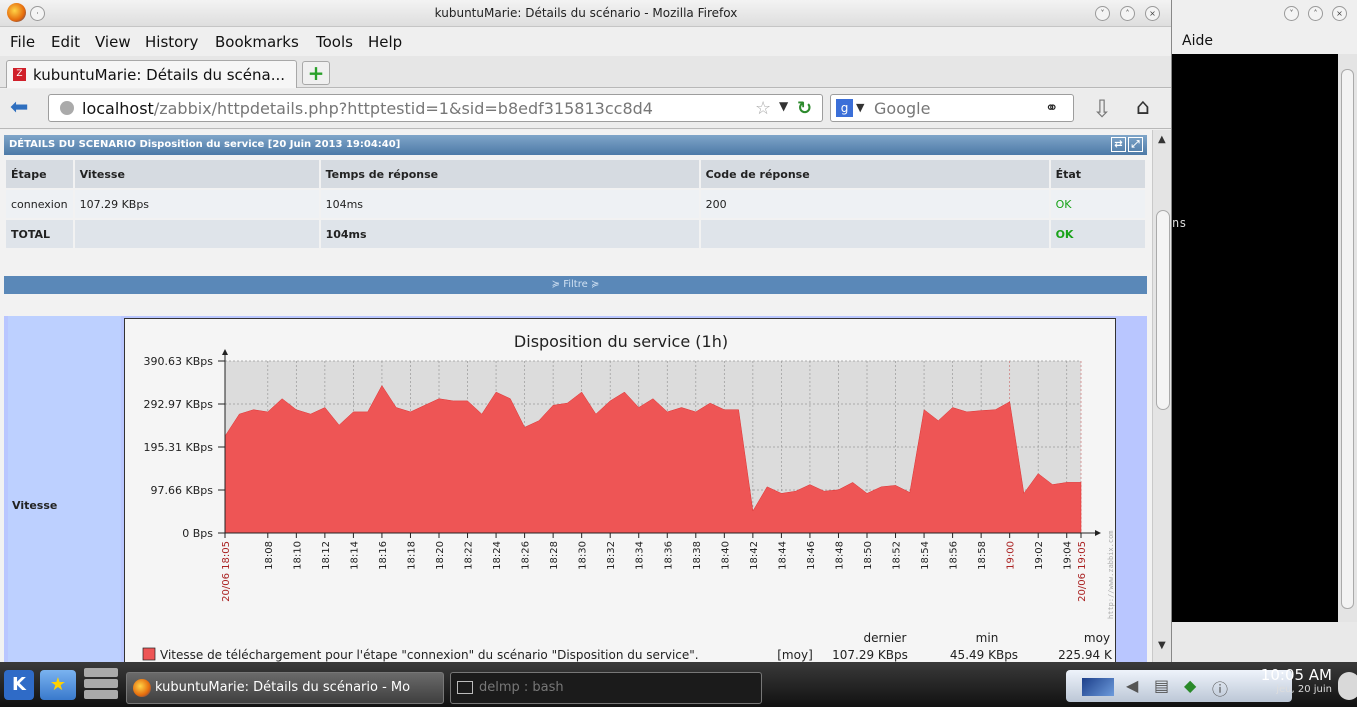  What do you see at coordinates (606, 688) in the screenshot?
I see `task-konsole: delmp : bash` at bounding box center [606, 688].